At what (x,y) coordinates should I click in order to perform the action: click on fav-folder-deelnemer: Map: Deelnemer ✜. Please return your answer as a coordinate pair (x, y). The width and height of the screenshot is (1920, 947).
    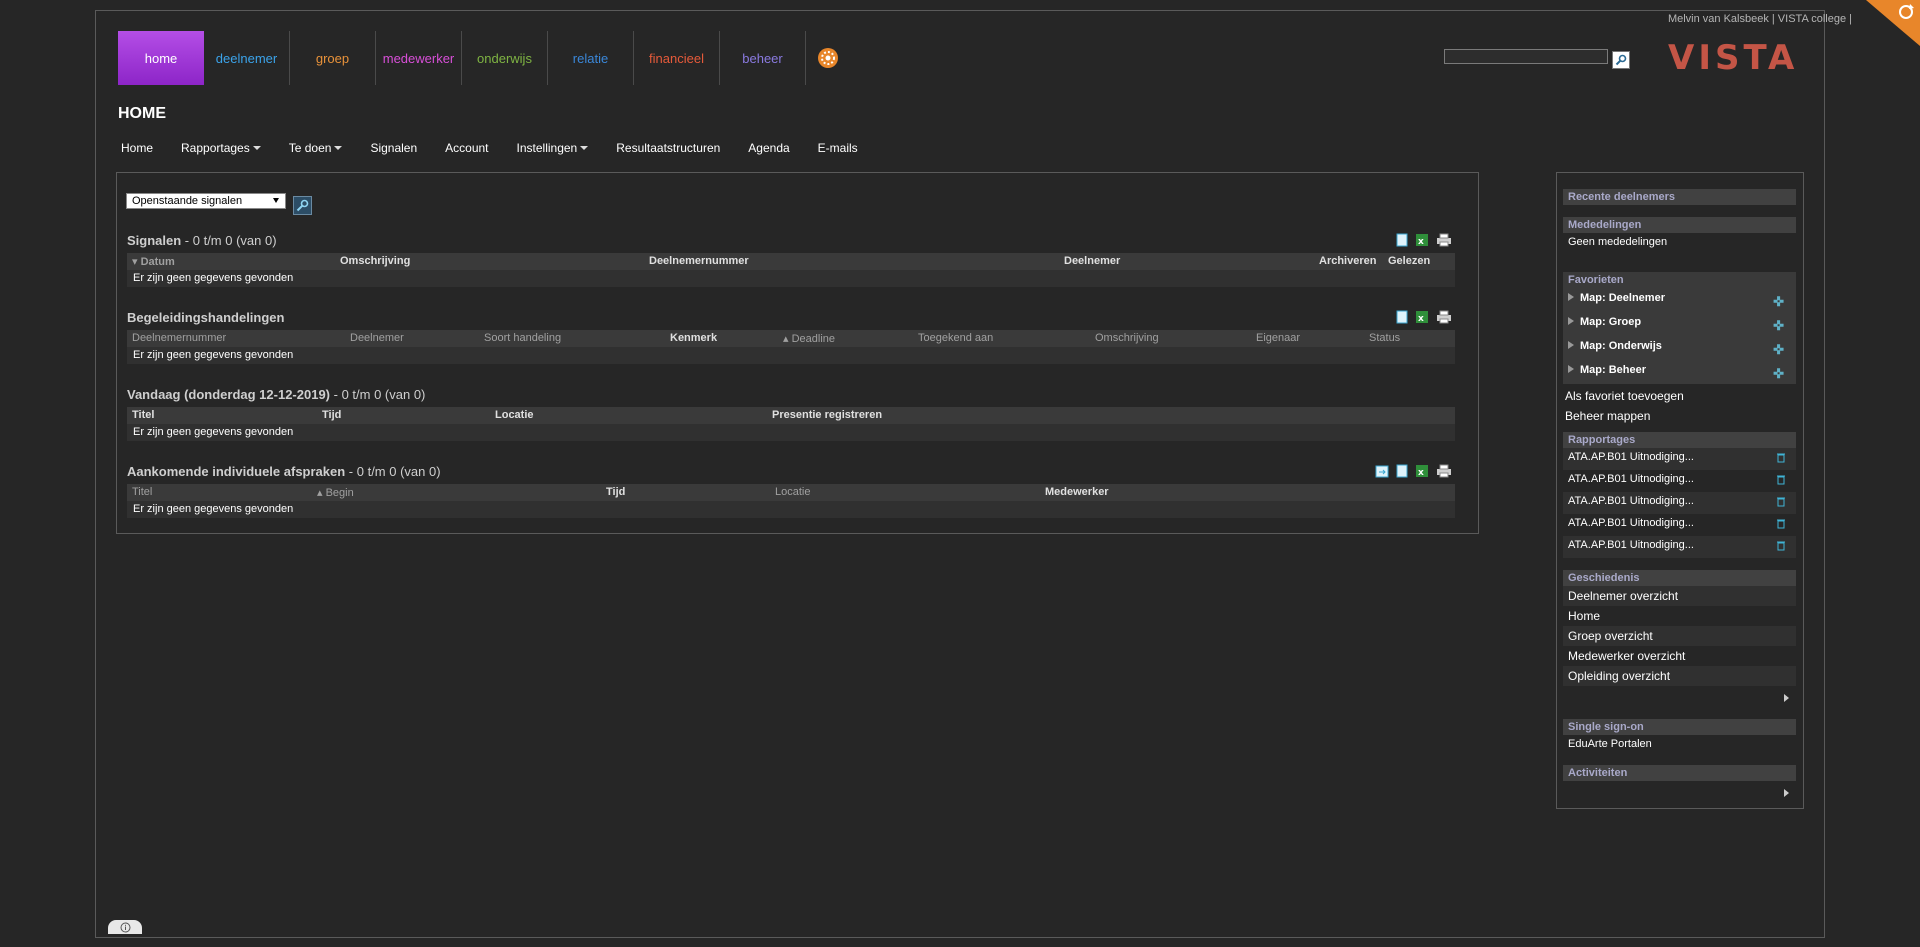
    Looking at the image, I should click on (1679, 300).